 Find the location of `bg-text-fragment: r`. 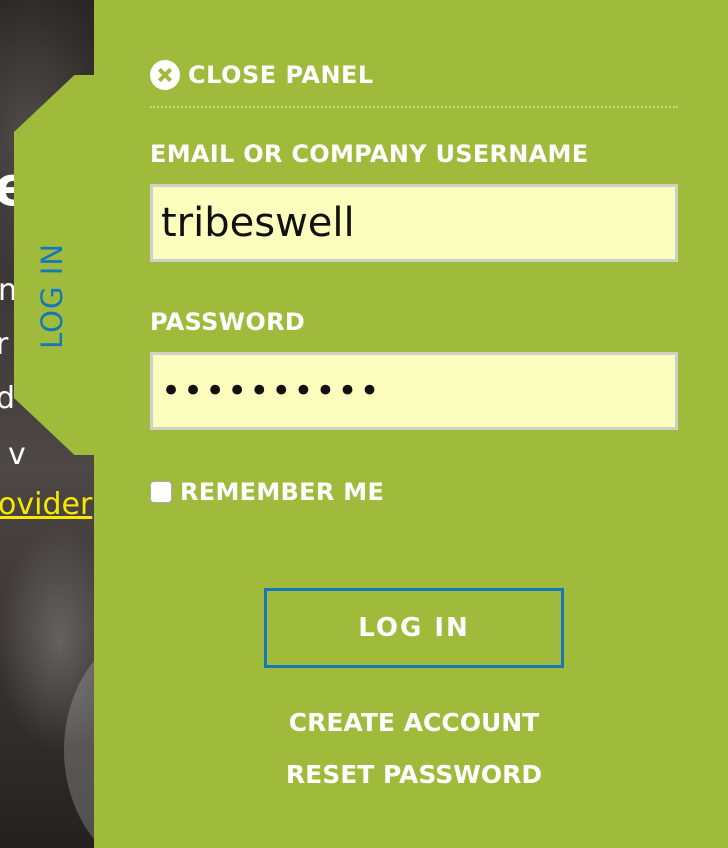

bg-text-fragment: r is located at coordinates (4, 344).